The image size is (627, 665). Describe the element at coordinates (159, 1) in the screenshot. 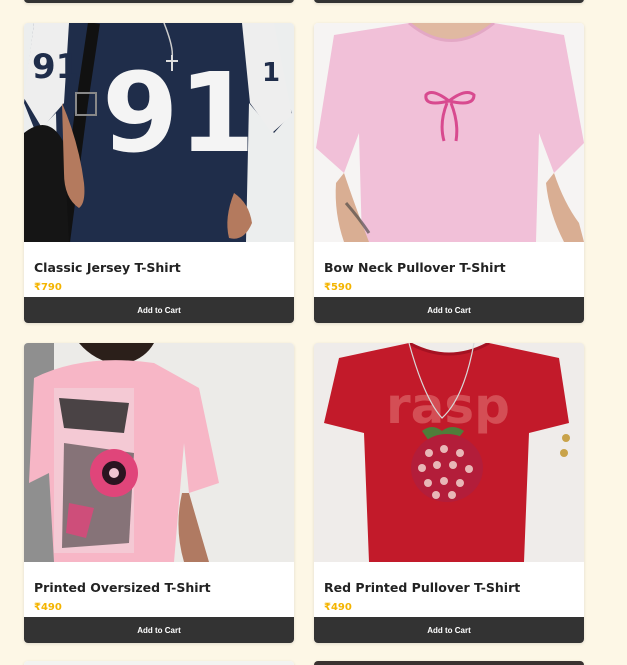

I see `product-card-partial-top-left` at that location.